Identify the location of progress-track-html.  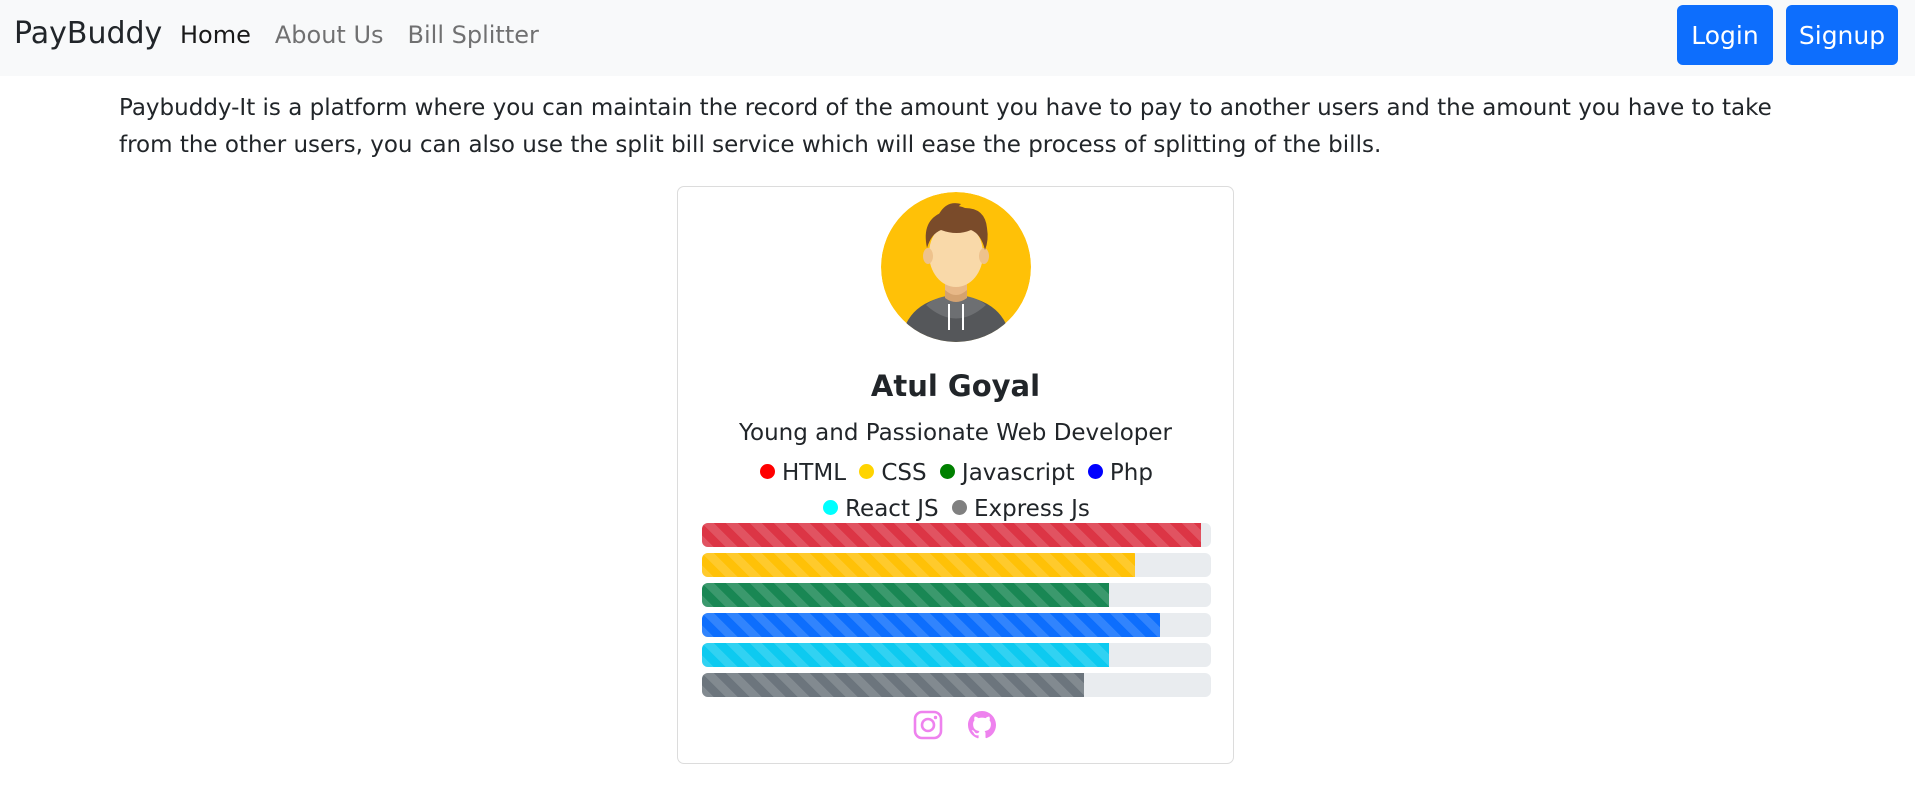
(956, 535).